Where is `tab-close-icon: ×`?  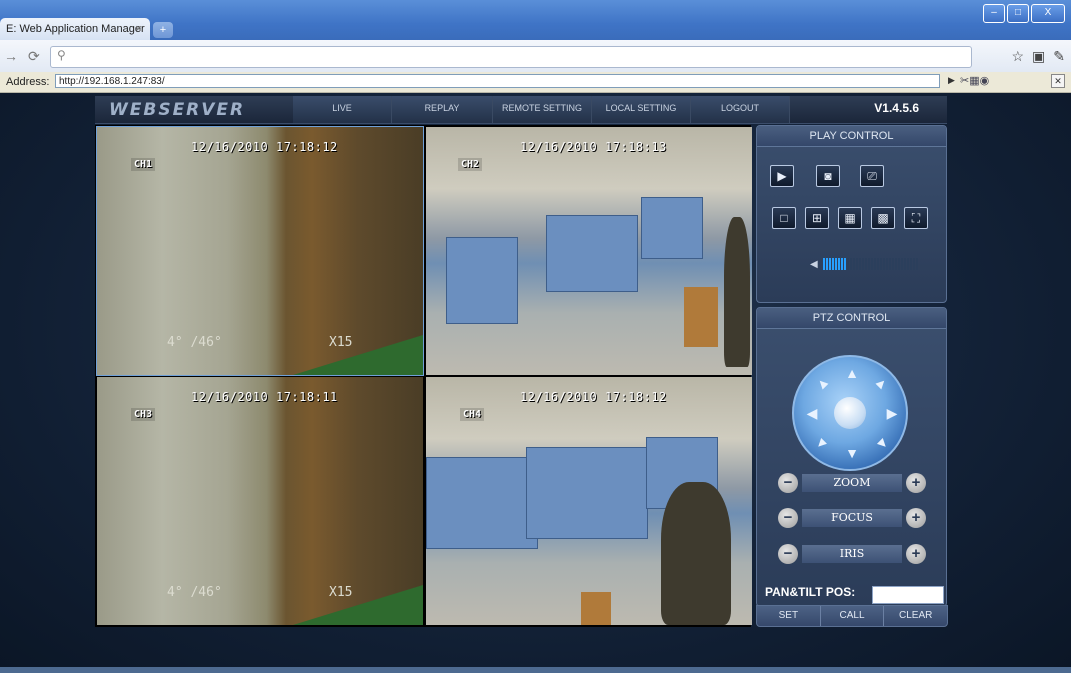 tab-close-icon: × is located at coordinates (139, 29).